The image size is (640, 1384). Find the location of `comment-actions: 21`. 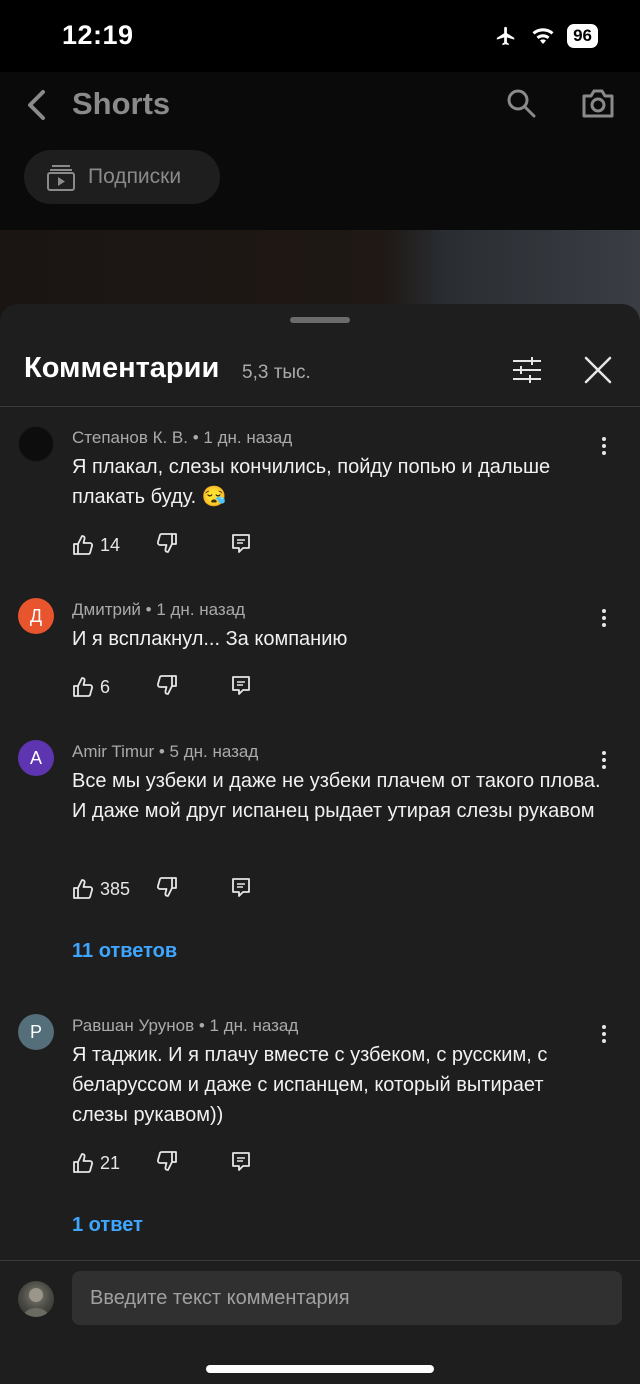

comment-actions: 21 is located at coordinates (161, 1163).